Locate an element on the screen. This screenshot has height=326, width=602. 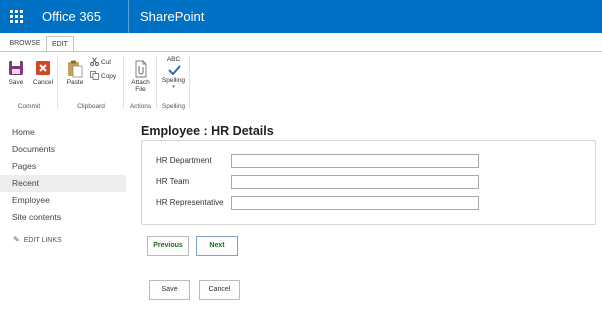
page-title: Employee : HR Details is located at coordinates (207, 131).